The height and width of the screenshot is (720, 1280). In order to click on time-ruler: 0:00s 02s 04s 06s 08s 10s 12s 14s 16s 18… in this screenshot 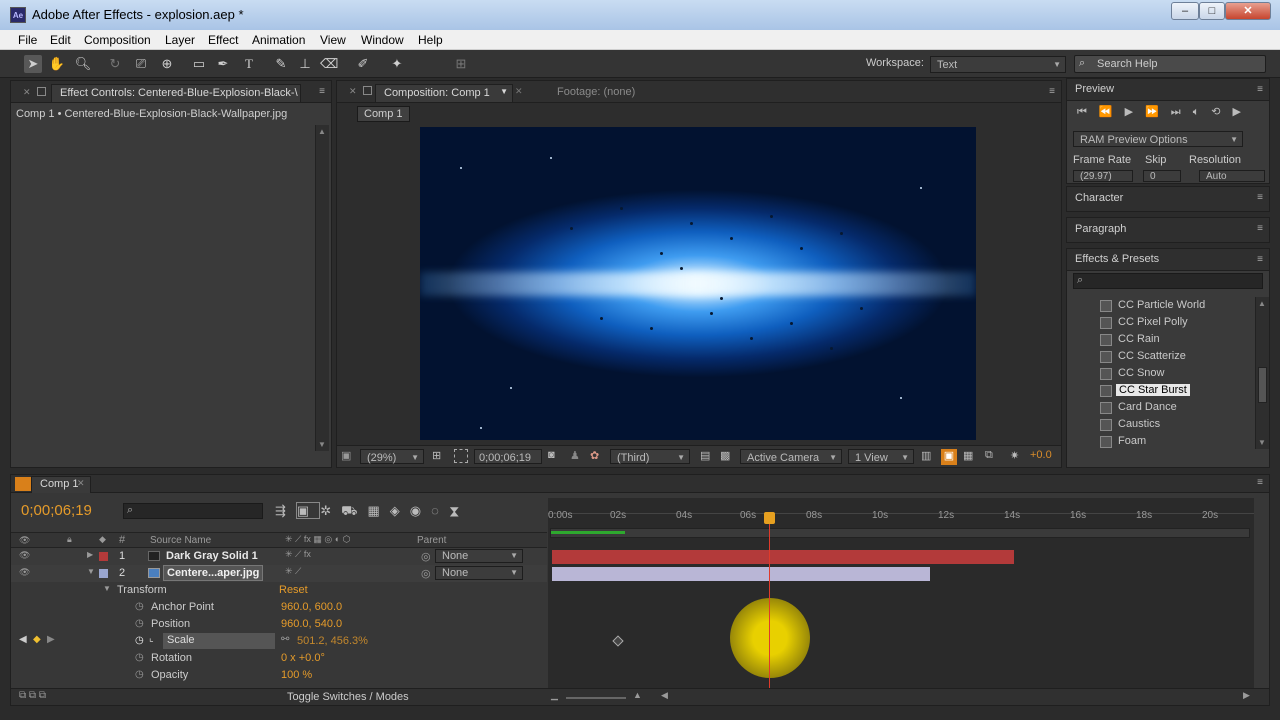, I will do `click(901, 509)`.